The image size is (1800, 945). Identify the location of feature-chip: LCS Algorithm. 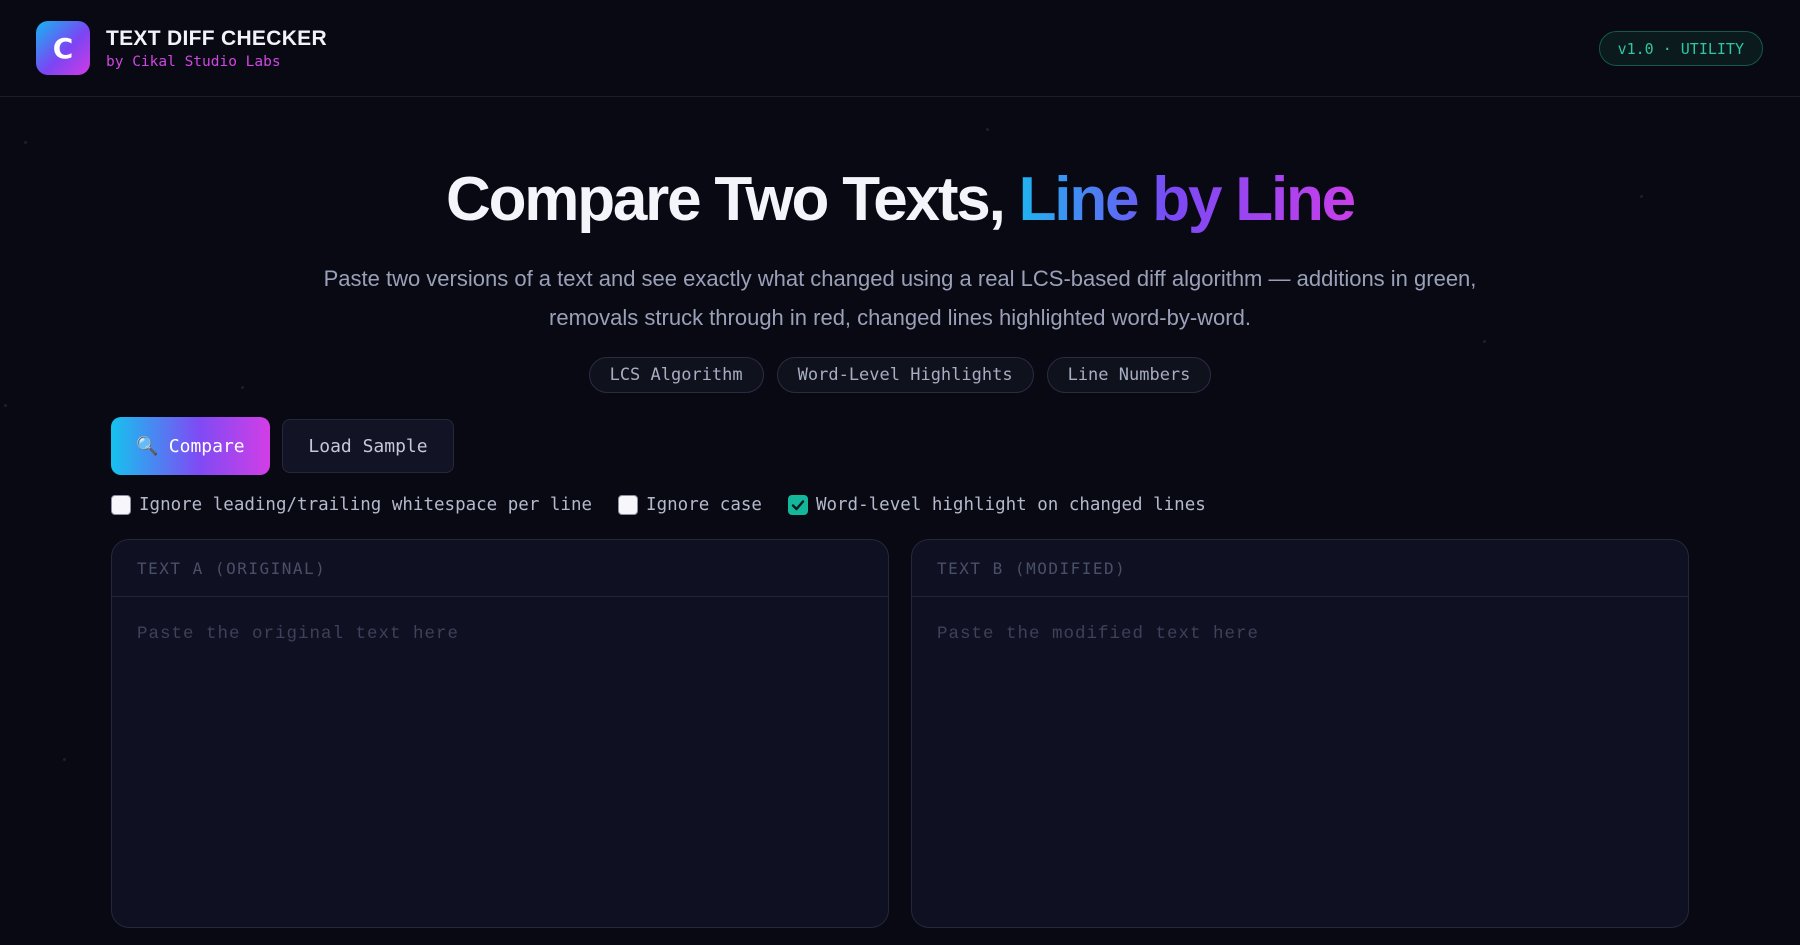
(676, 375).